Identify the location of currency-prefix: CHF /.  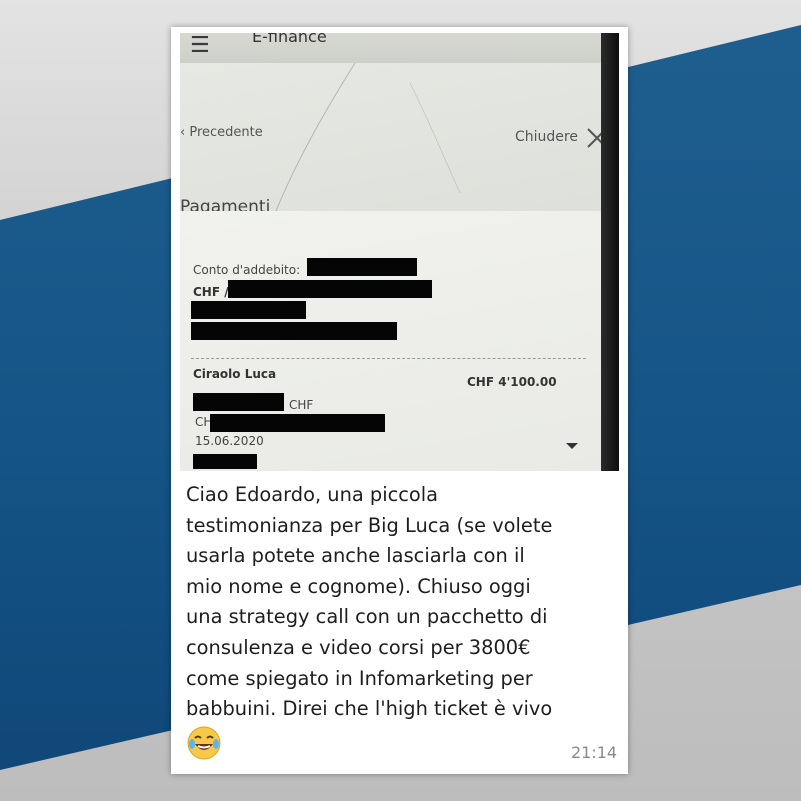
(211, 292).